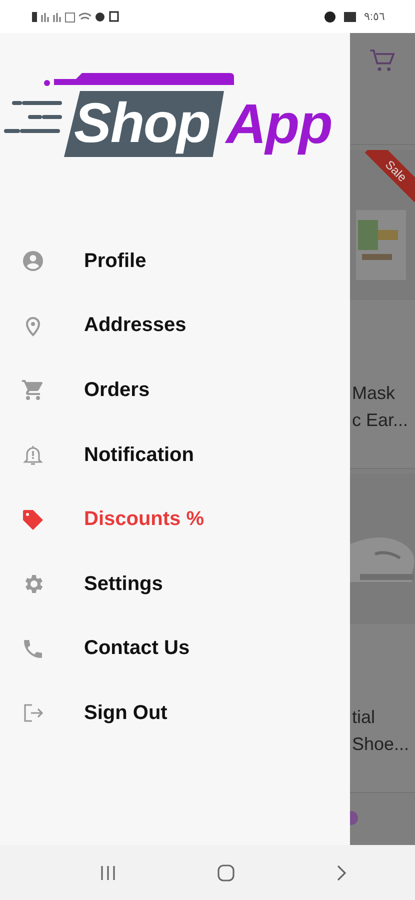  Describe the element at coordinates (144, 124) in the screenshot. I see `logo-text: Shop` at that location.